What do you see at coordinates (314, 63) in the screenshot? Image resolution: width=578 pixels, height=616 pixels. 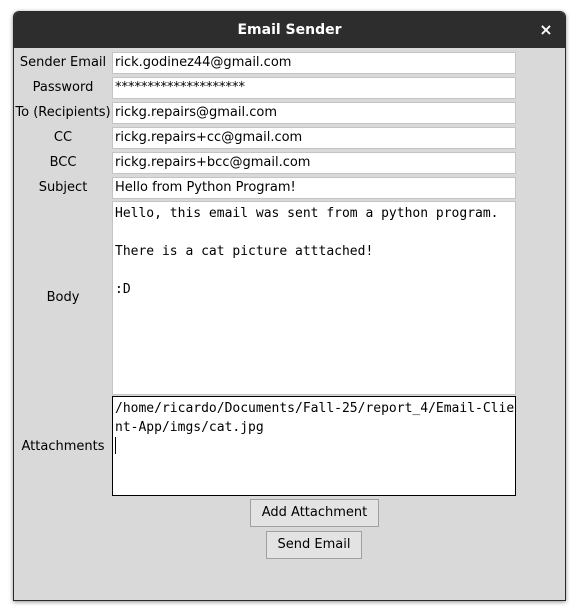 I see `sender-email-field: rick.godinez44@gmail.com` at bounding box center [314, 63].